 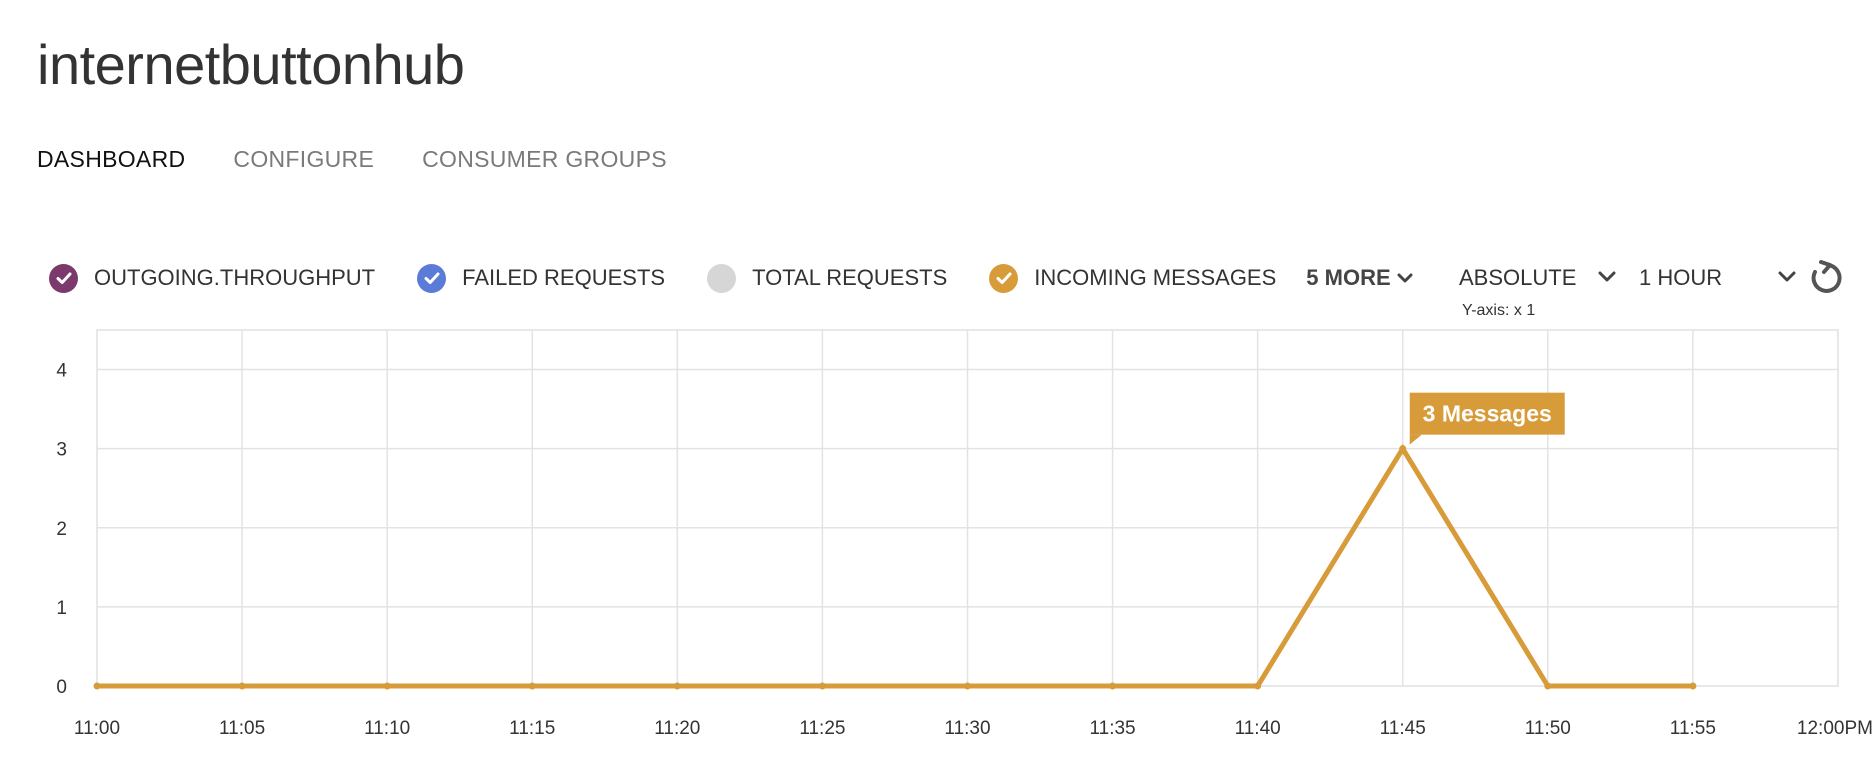 I want to click on more-metrics-button: 5 MORE, so click(x=1359, y=278).